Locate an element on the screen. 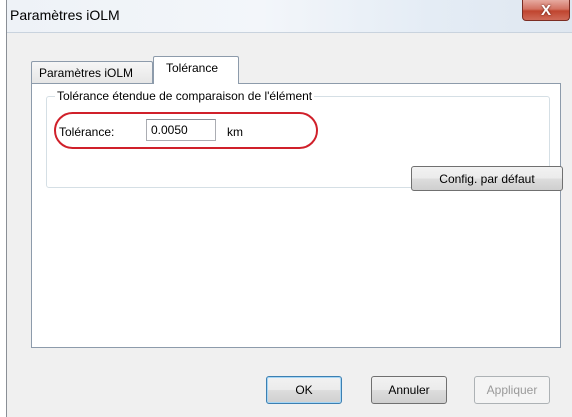 Image resolution: width=572 pixels, height=417 pixels. tab-parametres-iolm: Paramètres iOLM is located at coordinates (92, 72).